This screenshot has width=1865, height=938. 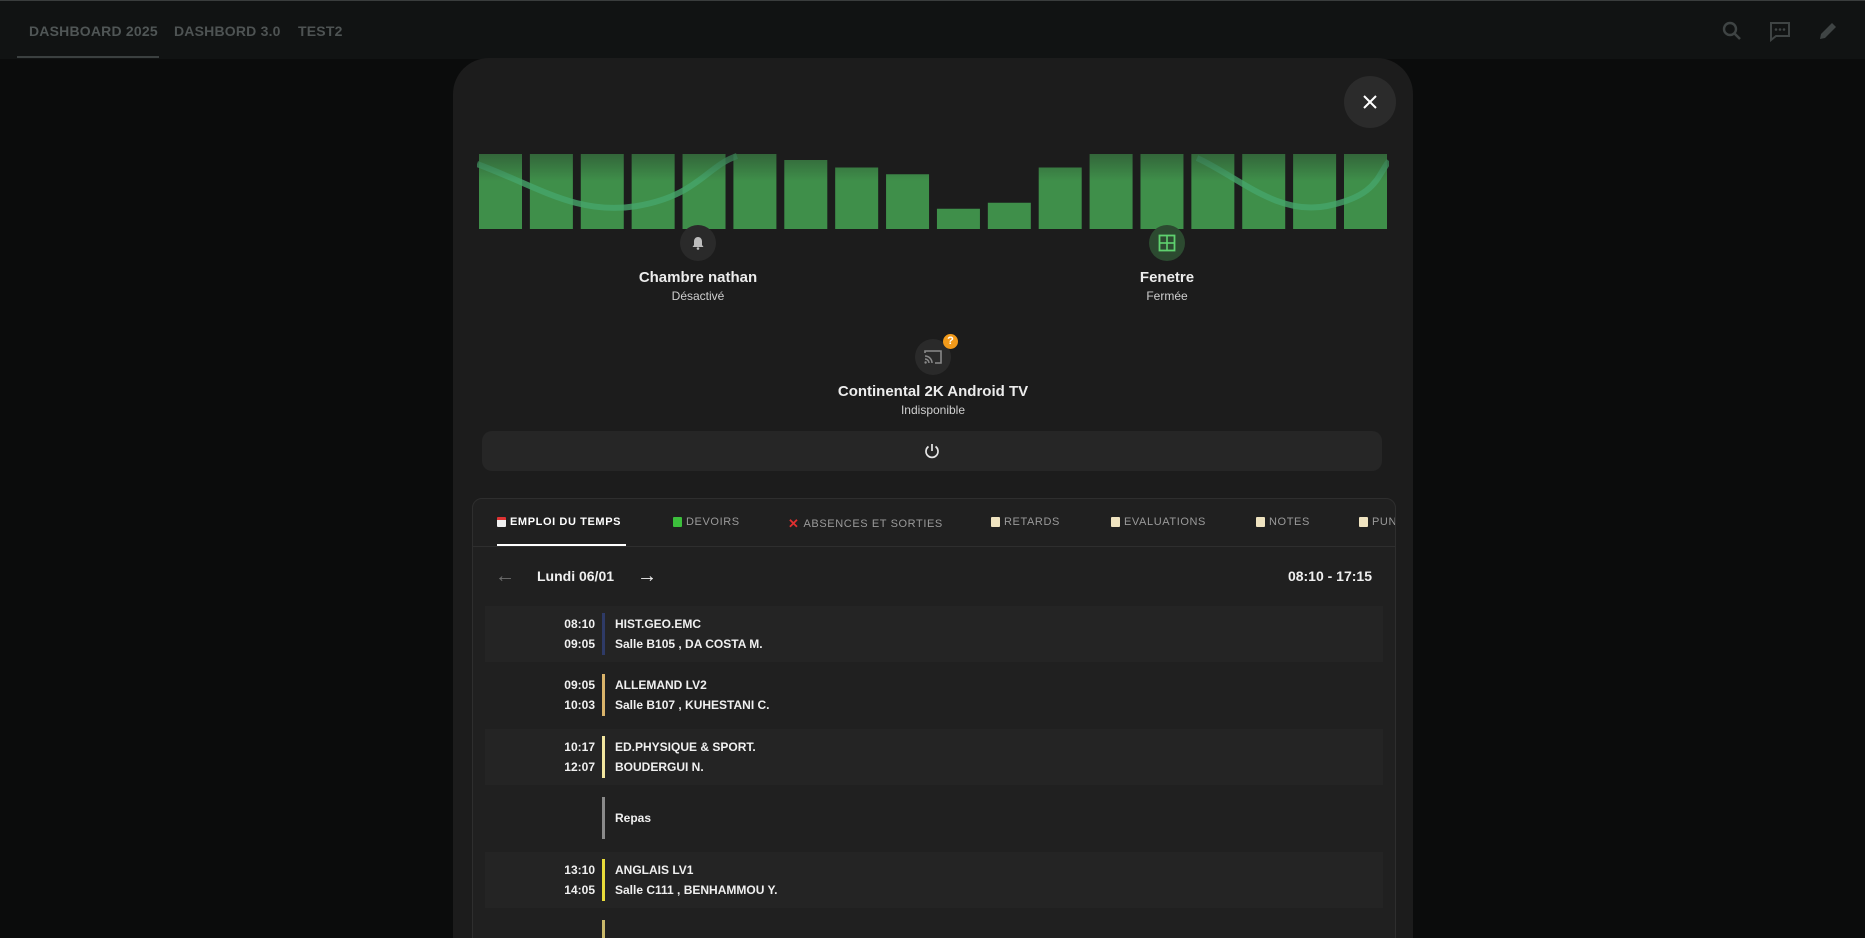 I want to click on close-button, so click(x=1370, y=102).